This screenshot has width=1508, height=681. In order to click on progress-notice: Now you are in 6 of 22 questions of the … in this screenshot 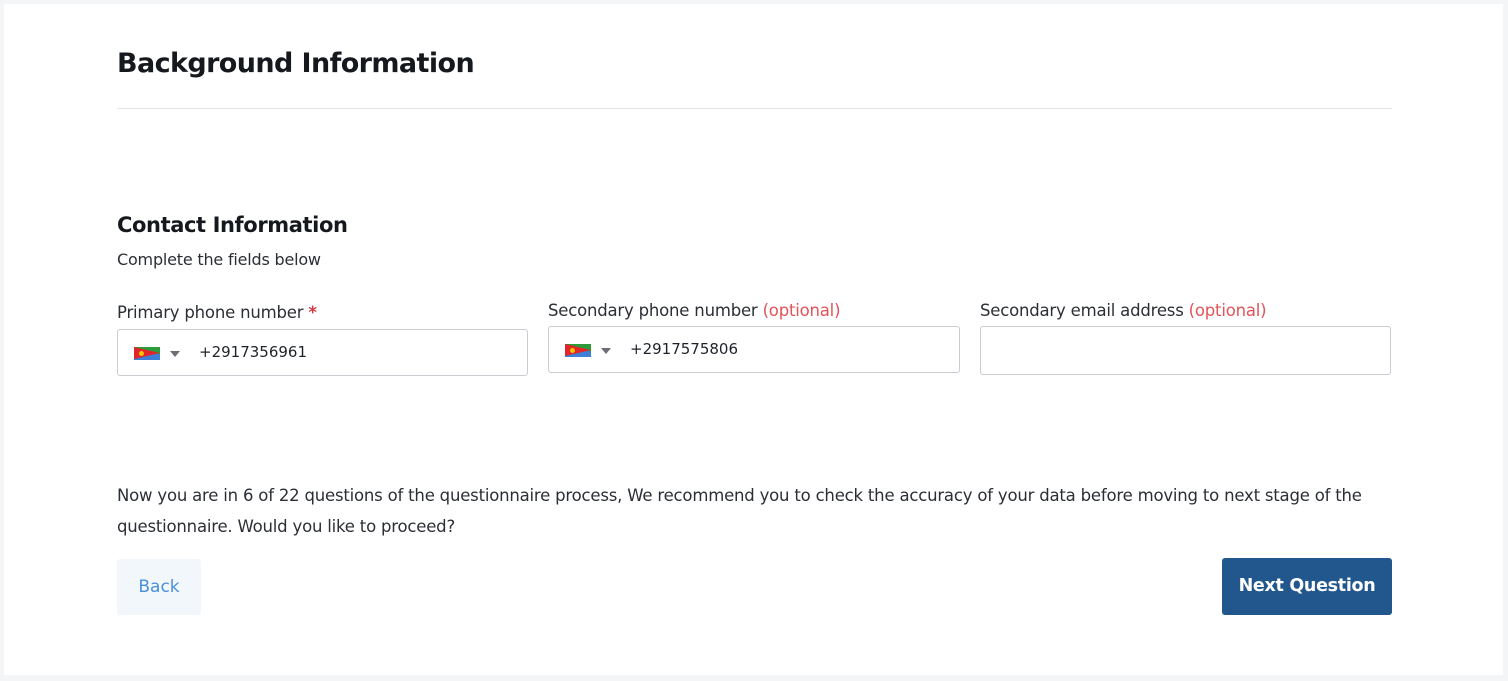, I will do `click(739, 511)`.